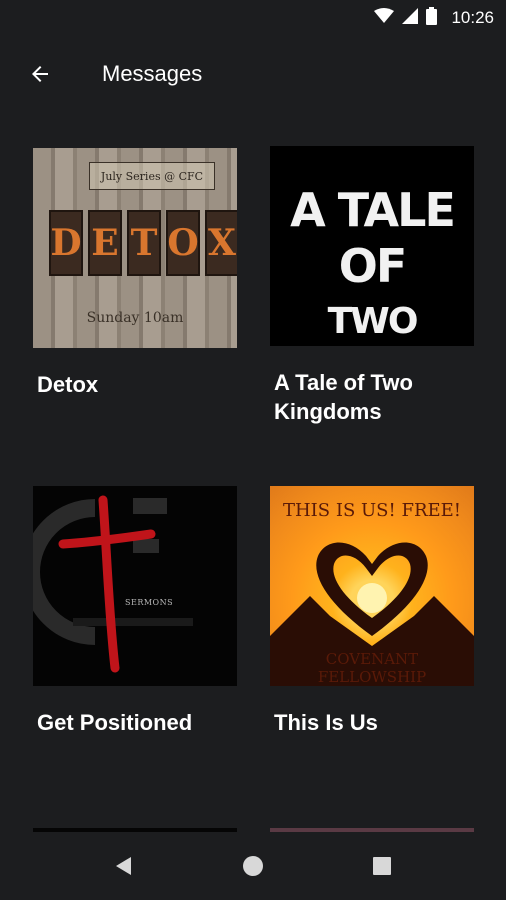 This screenshot has width=506, height=900. I want to click on battery-icon, so click(432, 18).